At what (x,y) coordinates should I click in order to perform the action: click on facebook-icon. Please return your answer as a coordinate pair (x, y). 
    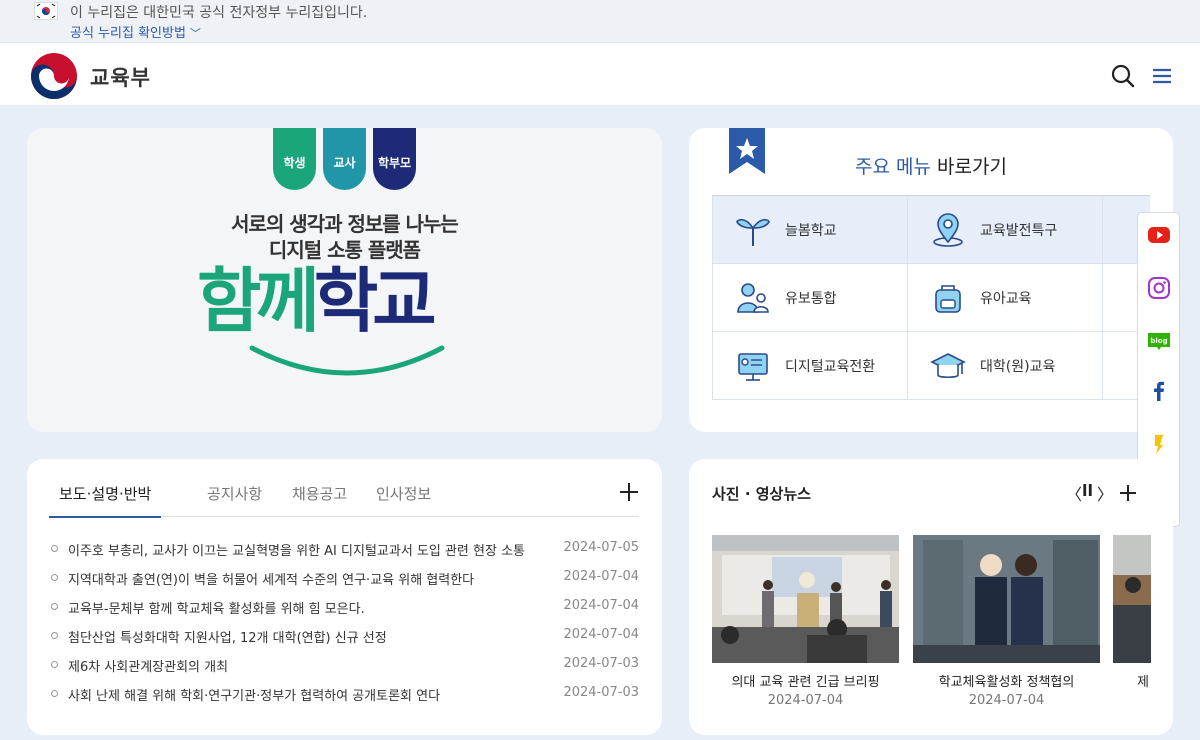
    Looking at the image, I should click on (1159, 391).